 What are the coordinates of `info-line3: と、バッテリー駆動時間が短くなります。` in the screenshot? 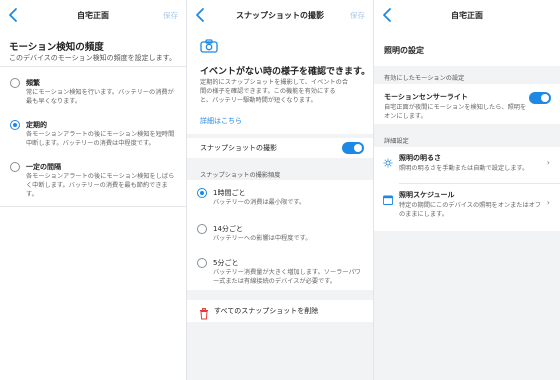 It's located at (258, 100).